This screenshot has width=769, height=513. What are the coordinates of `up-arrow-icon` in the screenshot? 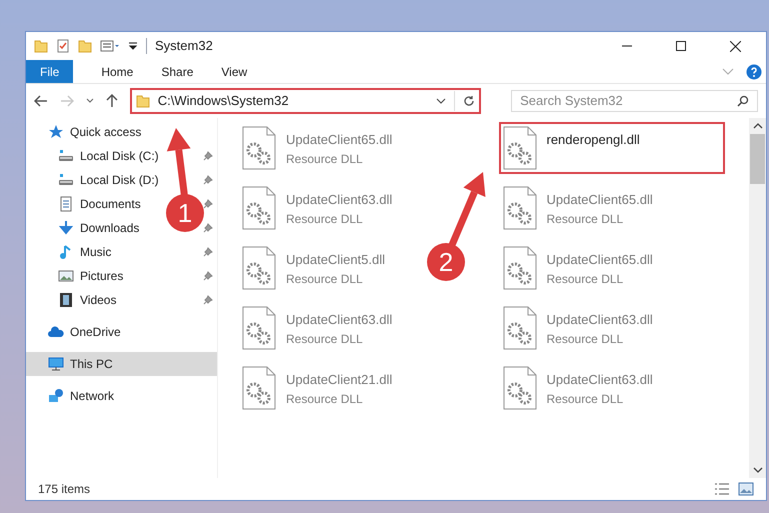 It's located at (112, 101).